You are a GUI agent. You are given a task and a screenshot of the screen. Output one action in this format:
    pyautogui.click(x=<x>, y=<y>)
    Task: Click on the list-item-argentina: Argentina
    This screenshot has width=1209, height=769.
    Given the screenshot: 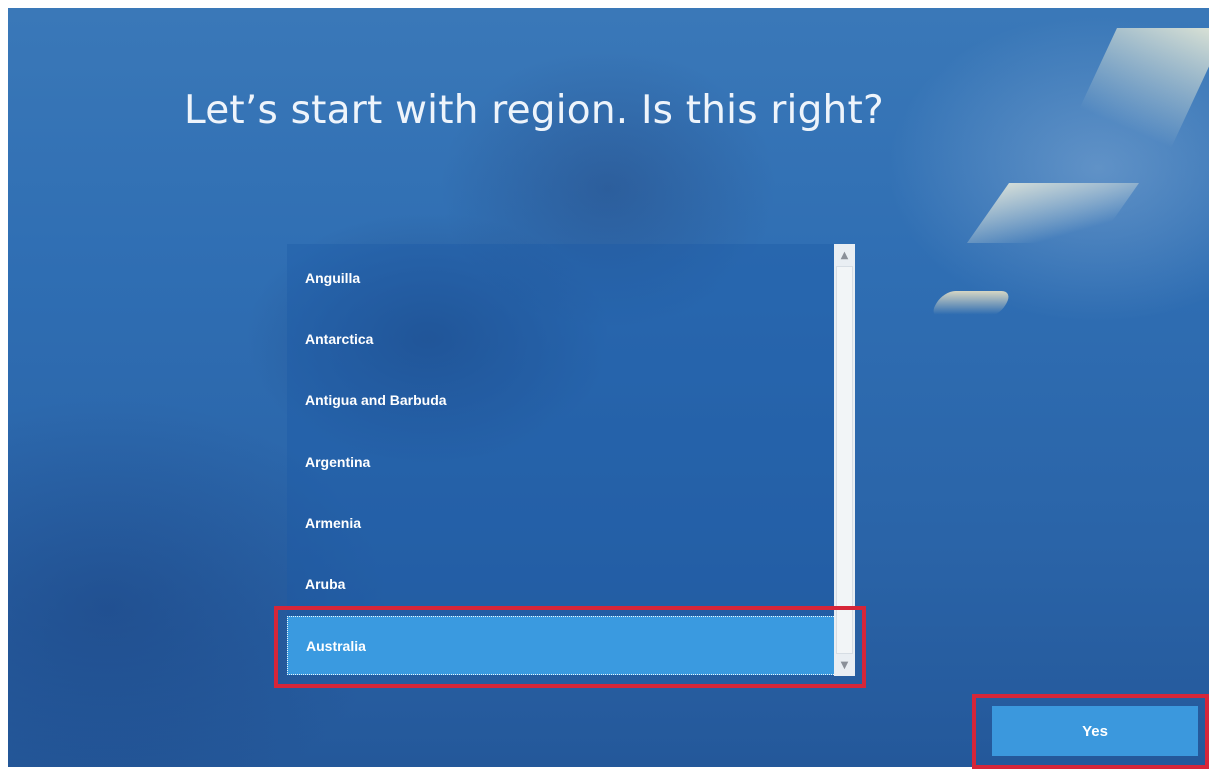 What is the action you would take?
    pyautogui.click(x=561, y=462)
    